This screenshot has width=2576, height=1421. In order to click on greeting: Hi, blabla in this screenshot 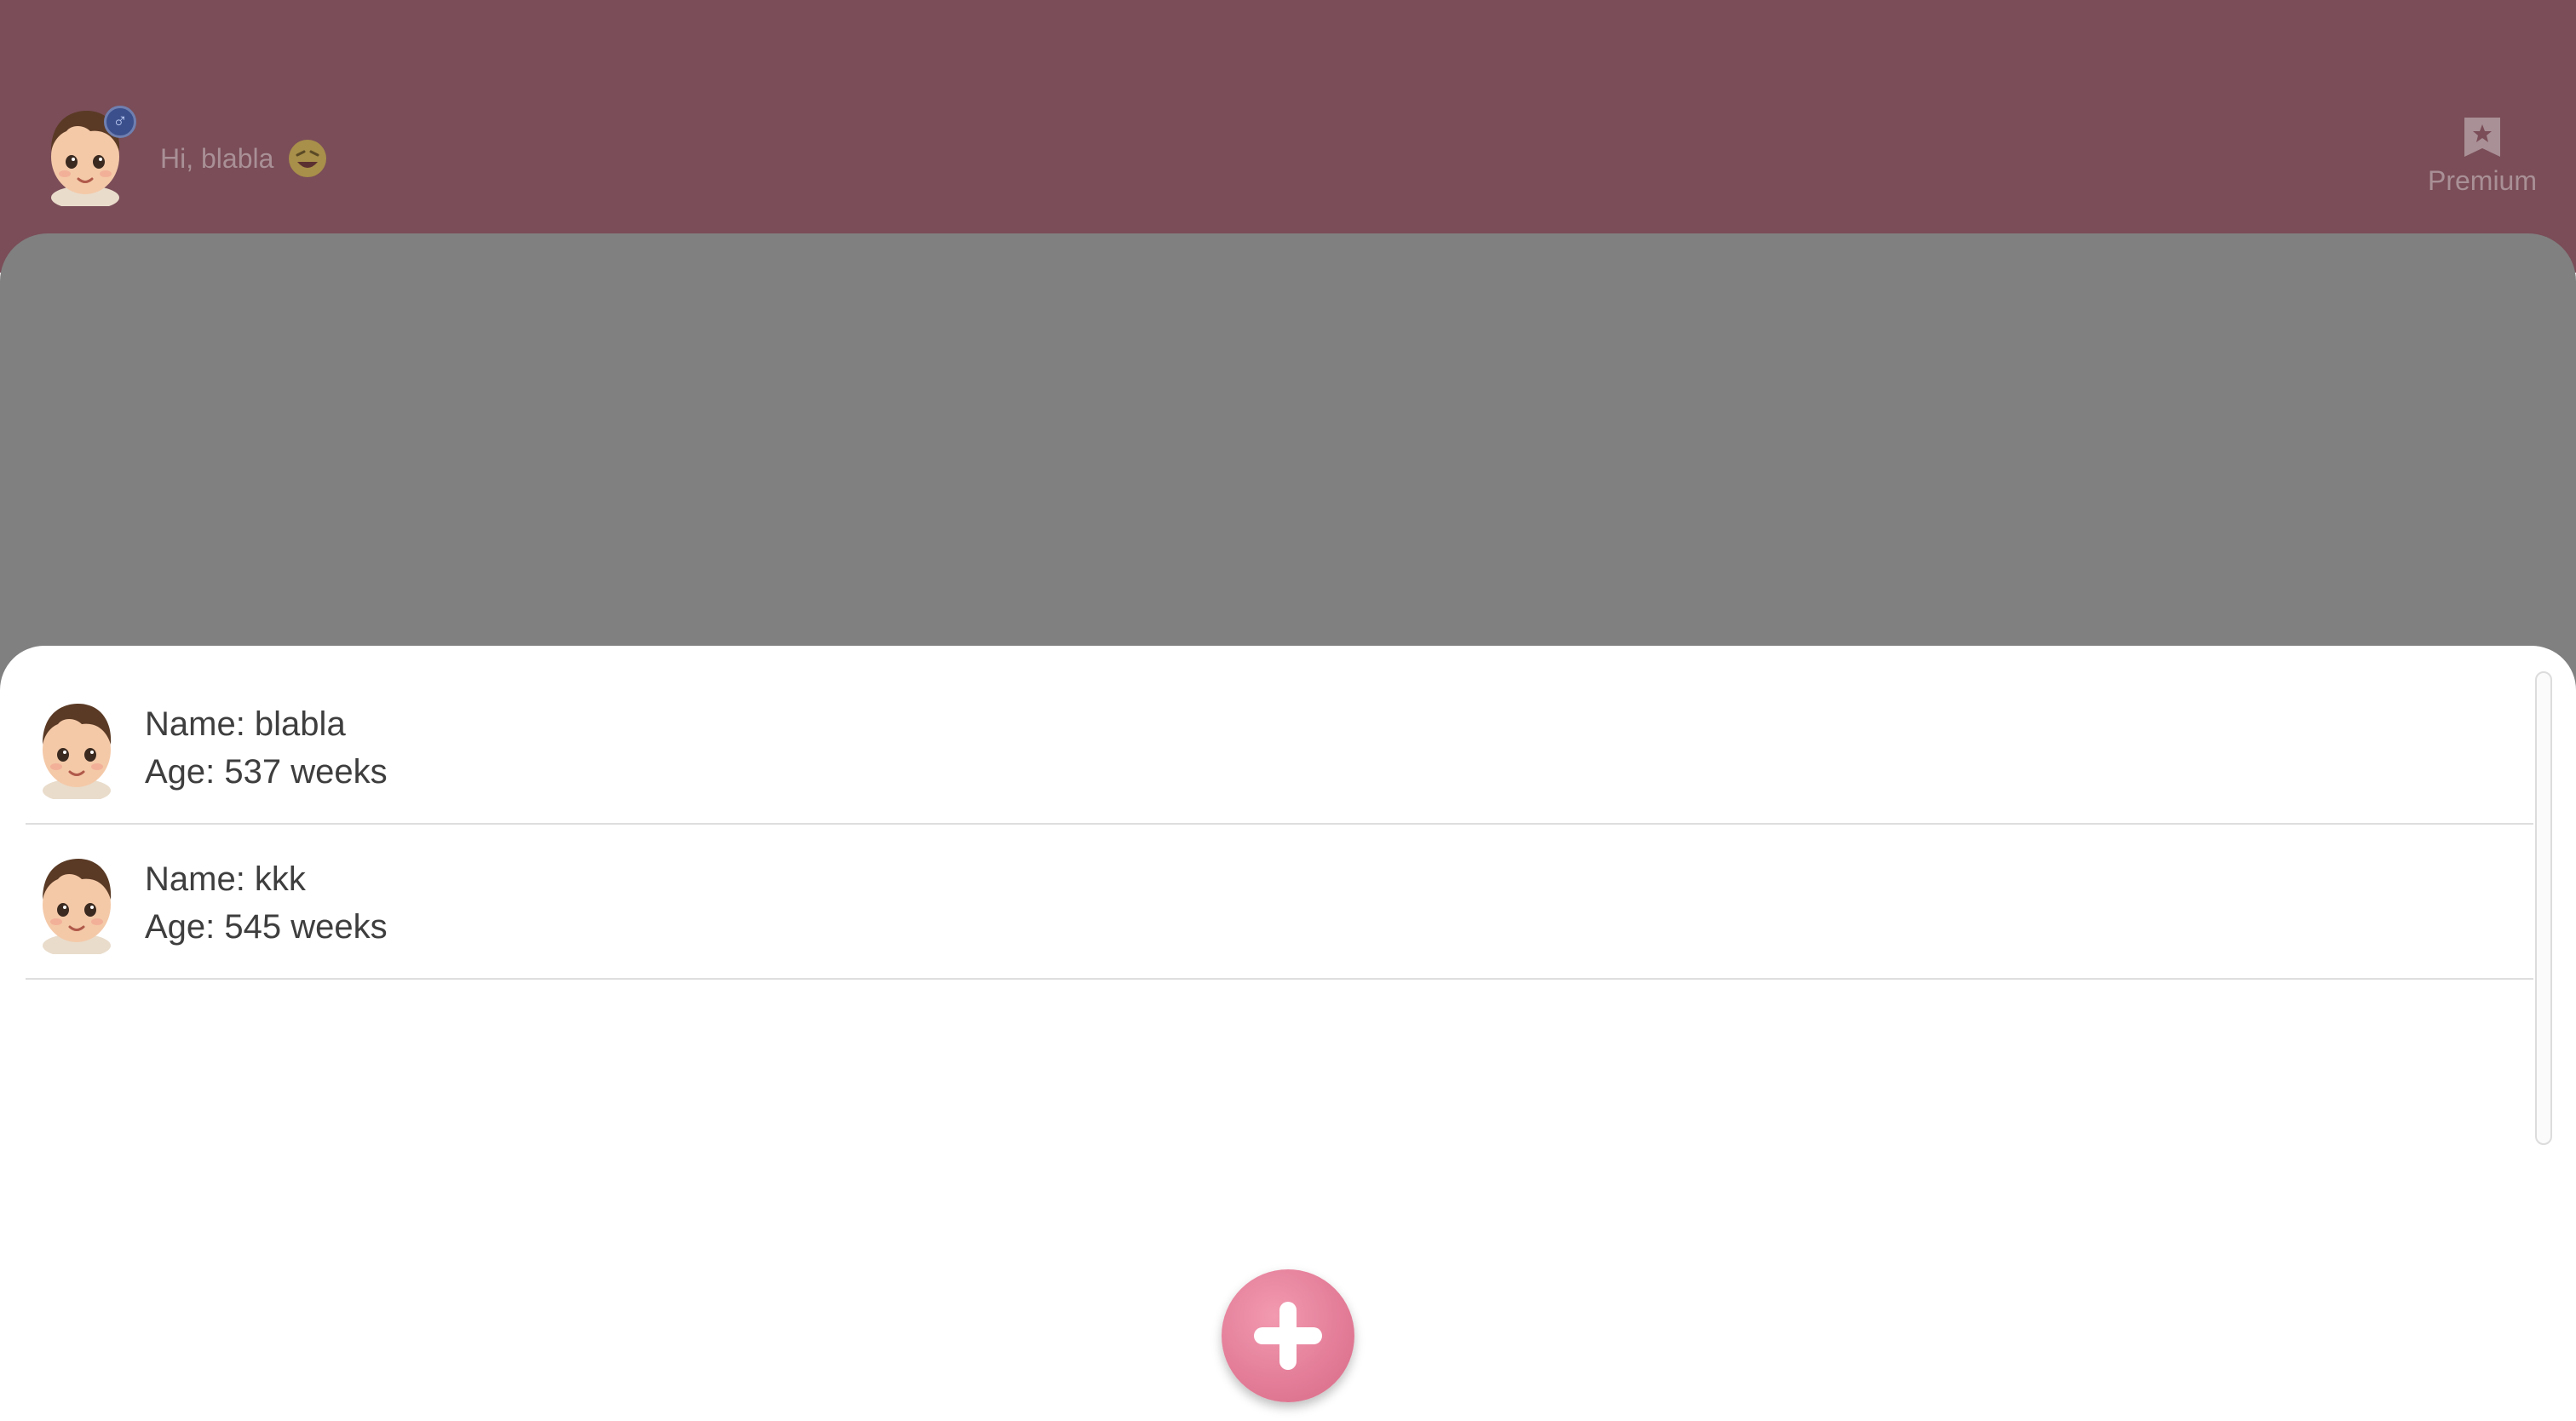, I will do `click(245, 158)`.